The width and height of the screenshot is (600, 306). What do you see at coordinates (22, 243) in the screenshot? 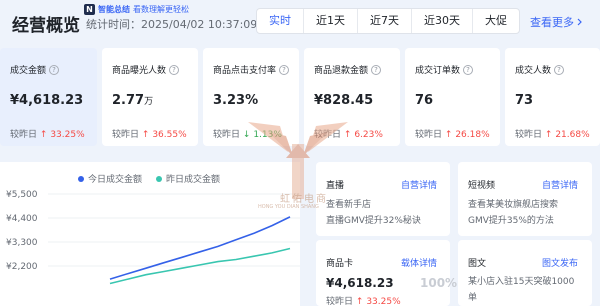
I see `y-tick-label: ¥3,300` at bounding box center [22, 243].